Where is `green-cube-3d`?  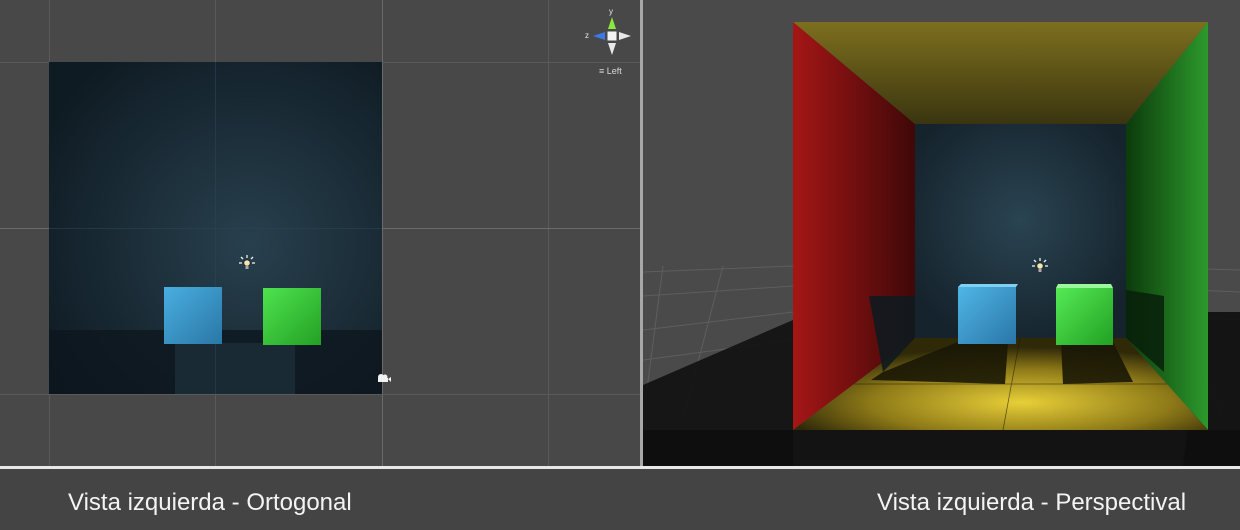 green-cube-3d is located at coordinates (1084, 316).